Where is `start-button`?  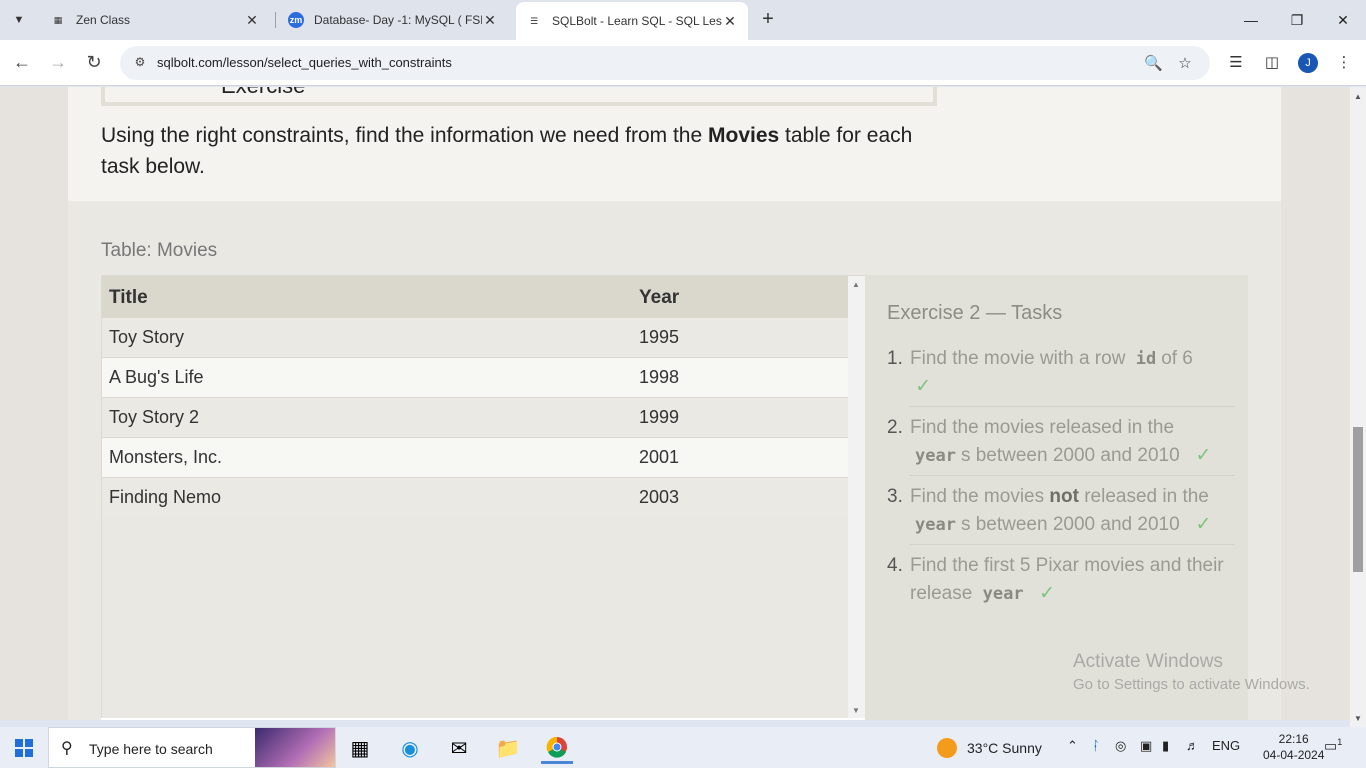 start-button is located at coordinates (24, 747).